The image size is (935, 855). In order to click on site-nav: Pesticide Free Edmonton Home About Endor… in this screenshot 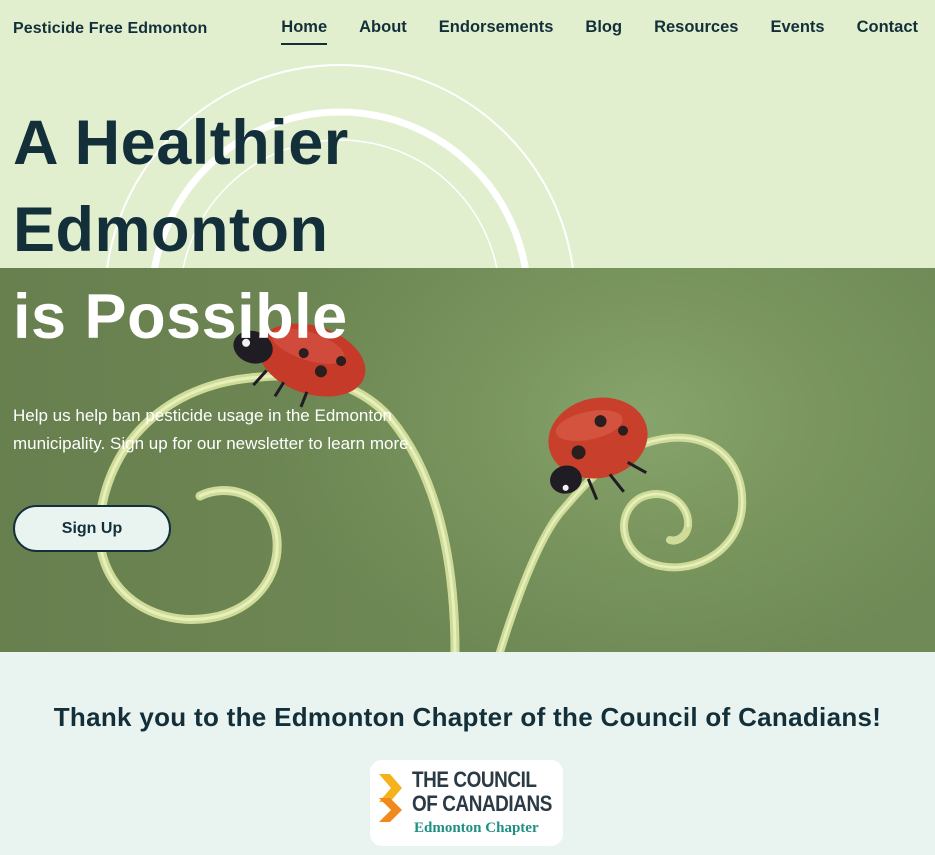, I will do `click(467, 28)`.